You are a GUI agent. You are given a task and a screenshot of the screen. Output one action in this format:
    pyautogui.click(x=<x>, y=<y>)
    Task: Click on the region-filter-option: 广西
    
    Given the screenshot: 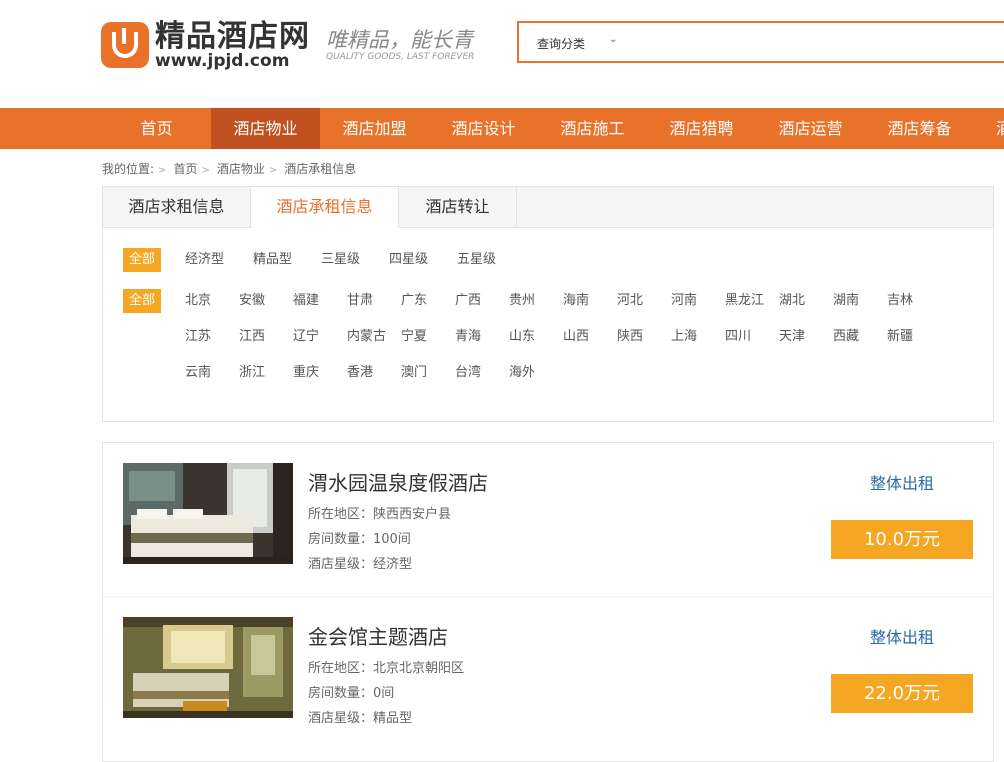 What is the action you would take?
    pyautogui.click(x=468, y=301)
    